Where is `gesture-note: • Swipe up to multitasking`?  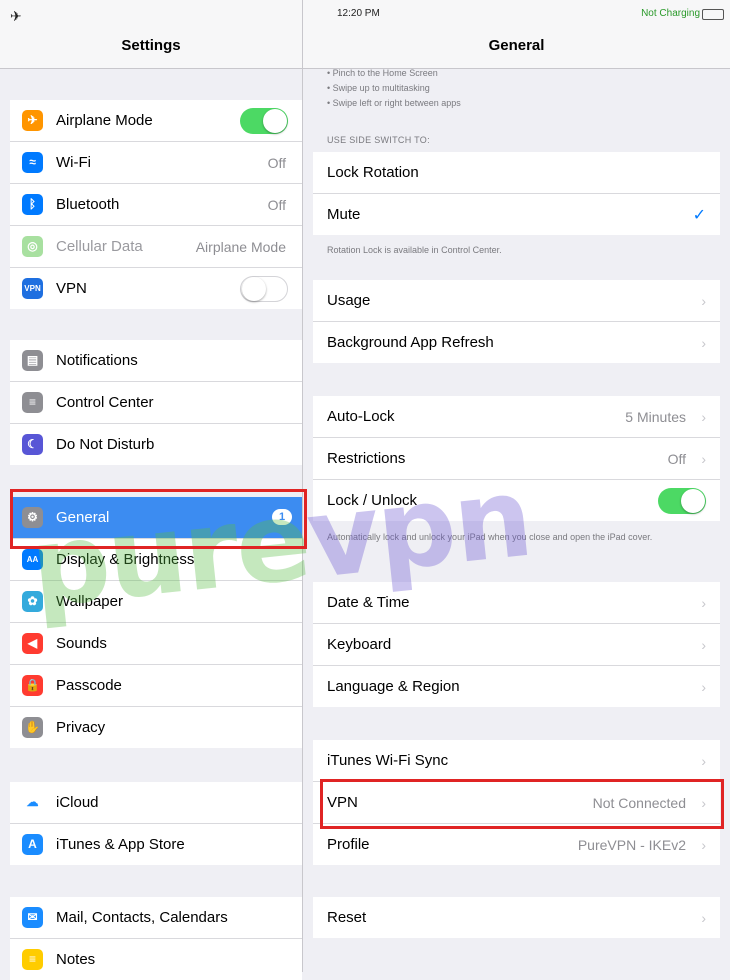 gesture-note: • Swipe up to multitasking is located at coordinates (378, 88).